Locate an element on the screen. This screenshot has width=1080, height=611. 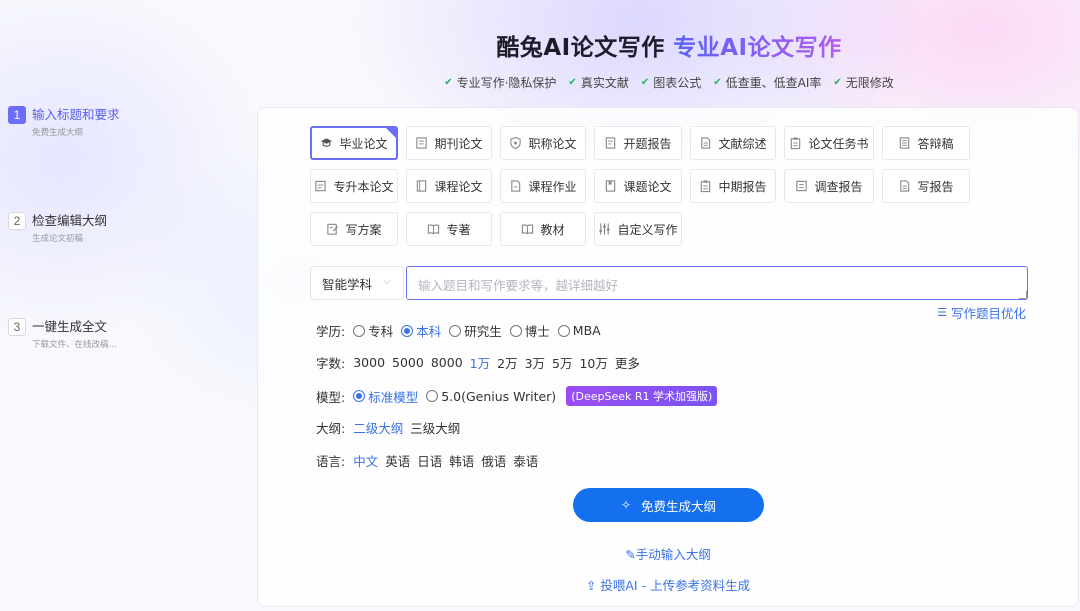
clipboard-icon is located at coordinates (706, 186).